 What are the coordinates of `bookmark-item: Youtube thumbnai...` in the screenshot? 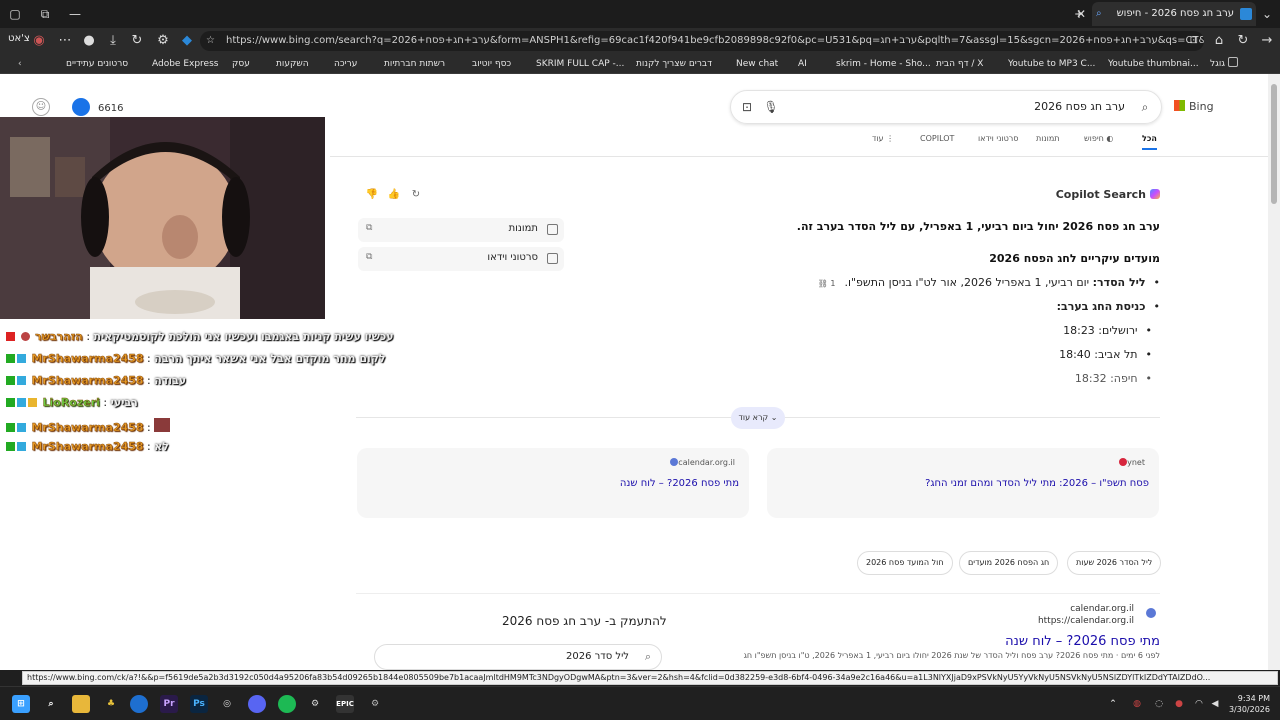 It's located at (1153, 64).